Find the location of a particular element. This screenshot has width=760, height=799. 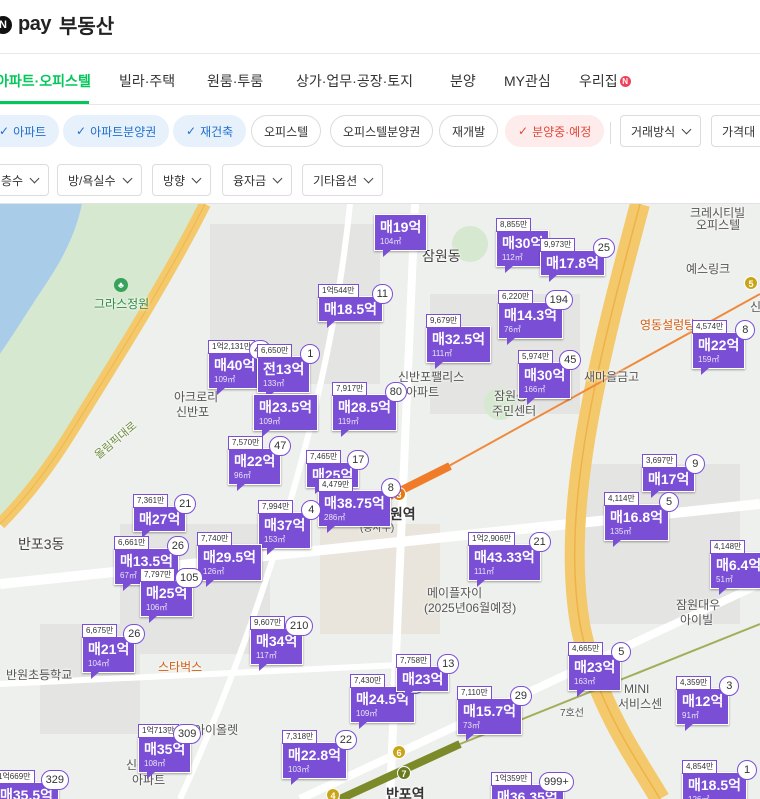

dropdown-label: 융자금 is located at coordinates (250, 180).